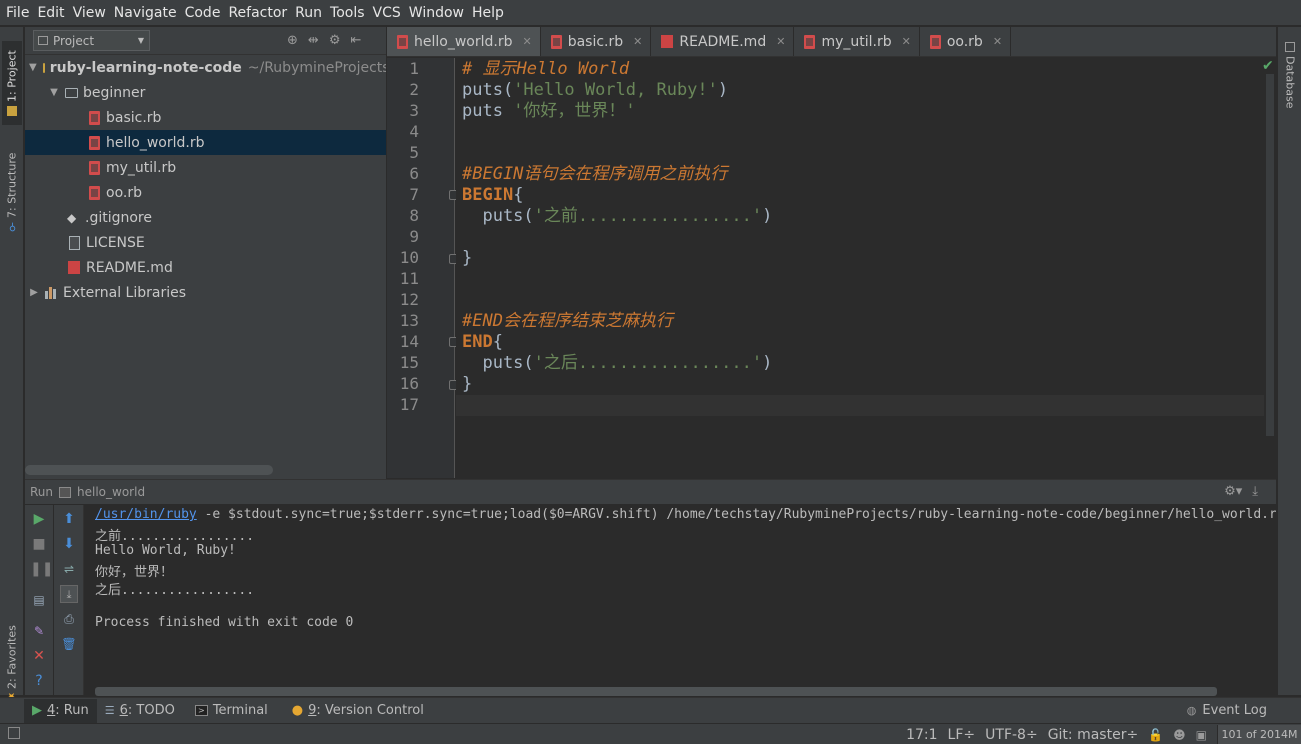  Describe the element at coordinates (39, 631) in the screenshot. I see `pin-icon: ✎` at that location.